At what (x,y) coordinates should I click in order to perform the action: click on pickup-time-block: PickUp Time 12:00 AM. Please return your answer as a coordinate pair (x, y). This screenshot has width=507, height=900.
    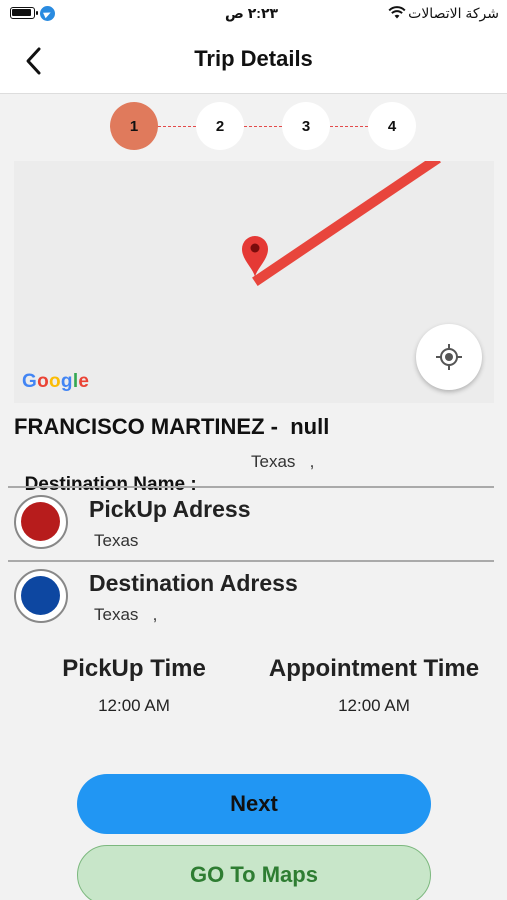
    Looking at the image, I should click on (134, 685).